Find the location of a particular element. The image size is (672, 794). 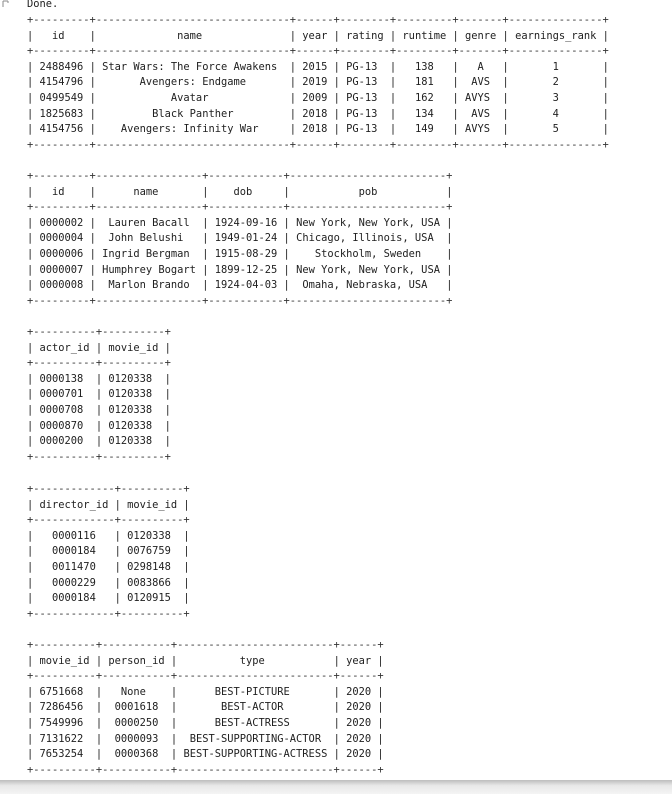

table-row: | 6751668 | None | BEST-PICTURE | 2020 | is located at coordinates (205, 691).